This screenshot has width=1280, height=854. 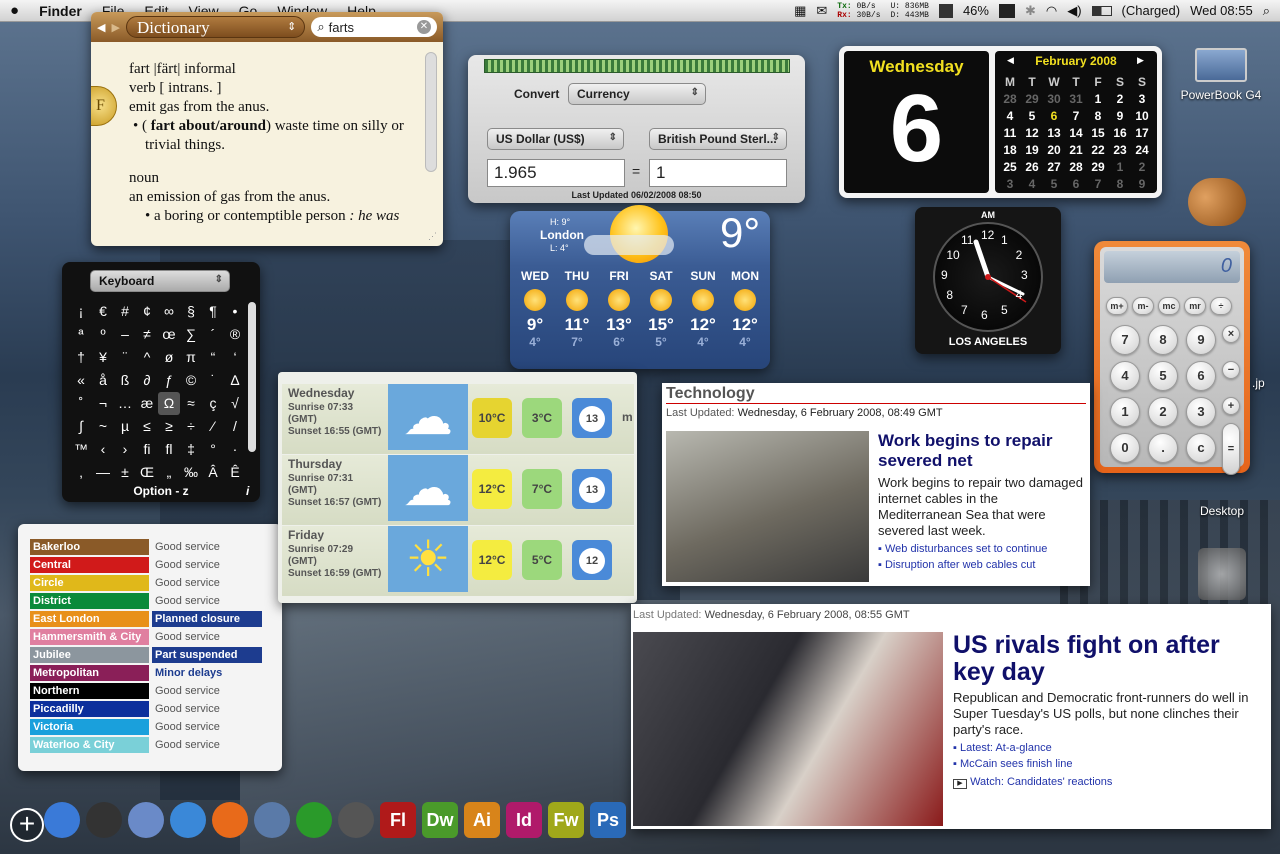 I want to click on dock-app-firefox, so click(x=230, y=820).